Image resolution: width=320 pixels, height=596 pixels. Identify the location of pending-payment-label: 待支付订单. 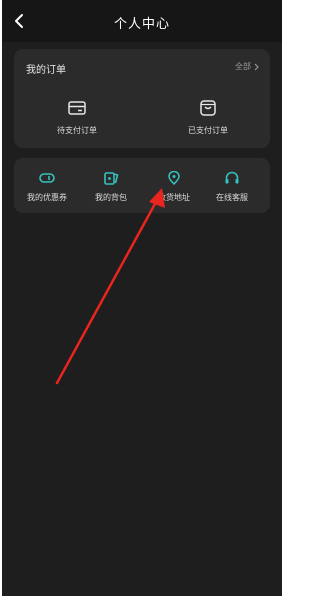
(77, 130).